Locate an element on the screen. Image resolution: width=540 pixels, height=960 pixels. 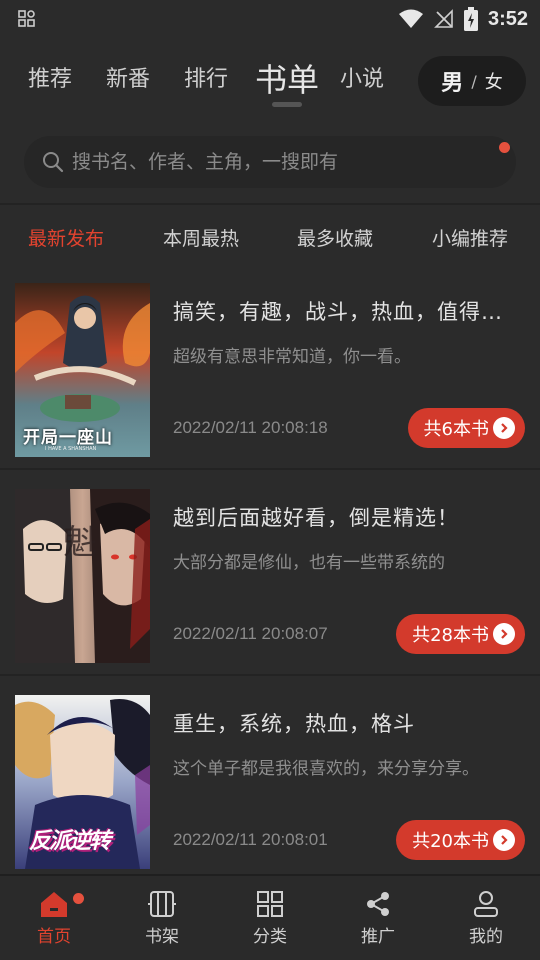
bottom-nav: 首页 书架 分类 推广 我的 is located at coordinates (270, 917).